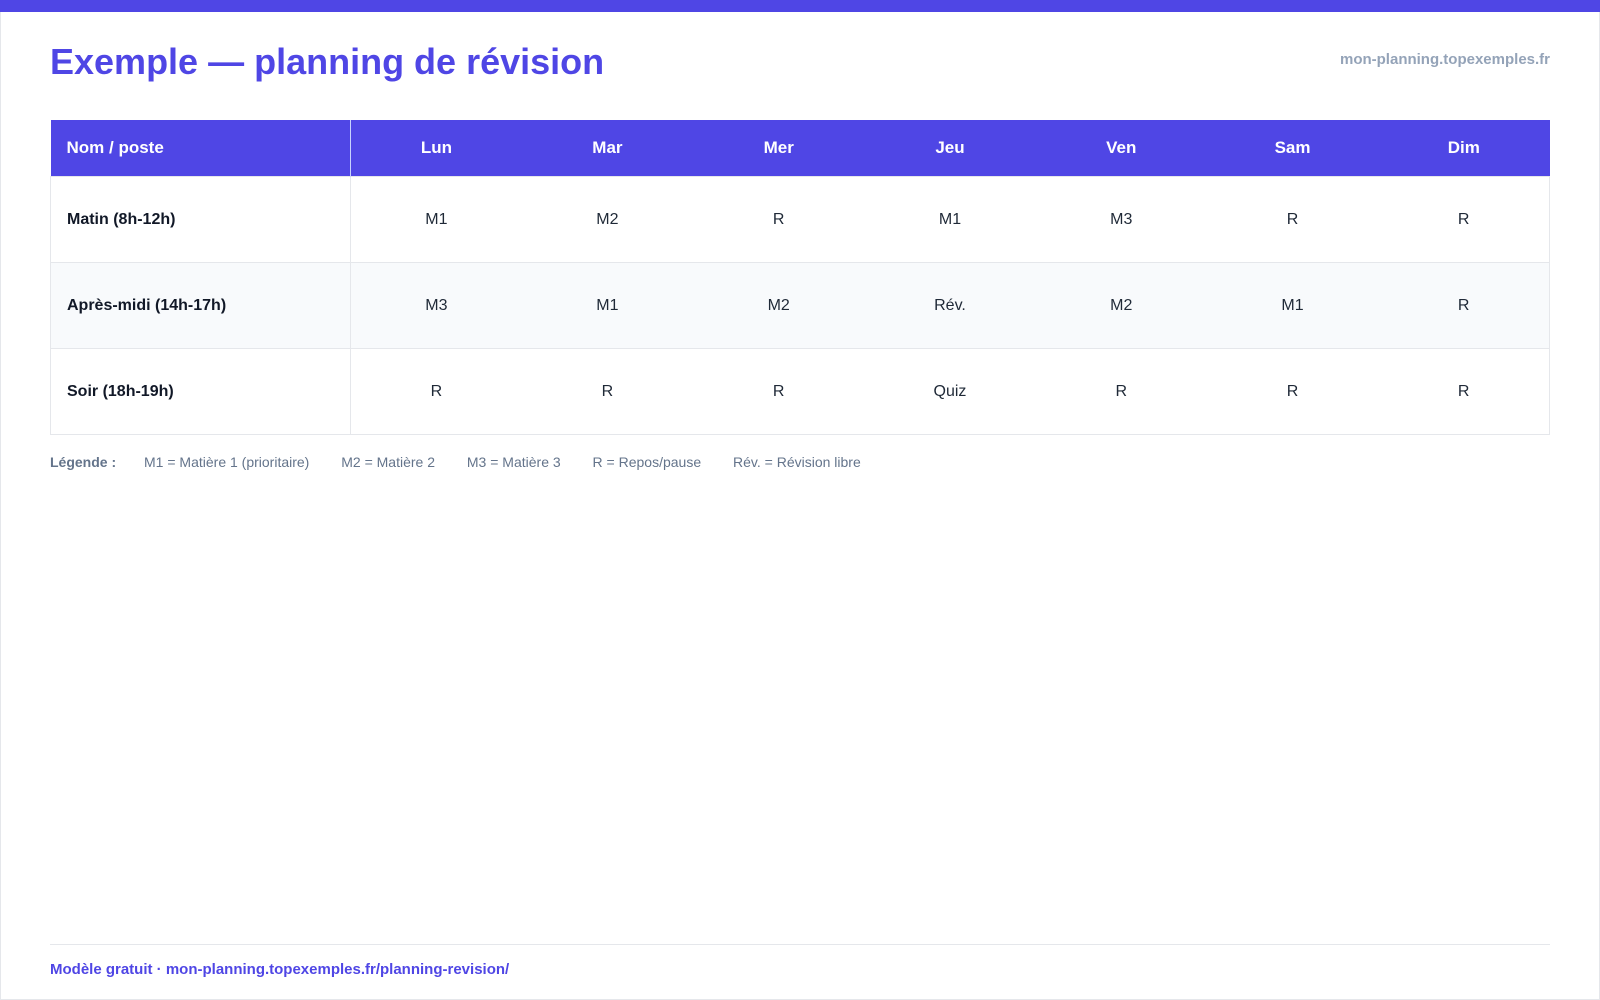 The width and height of the screenshot is (1600, 1000). I want to click on legend-item: Rév. = Révision libre, so click(797, 462).